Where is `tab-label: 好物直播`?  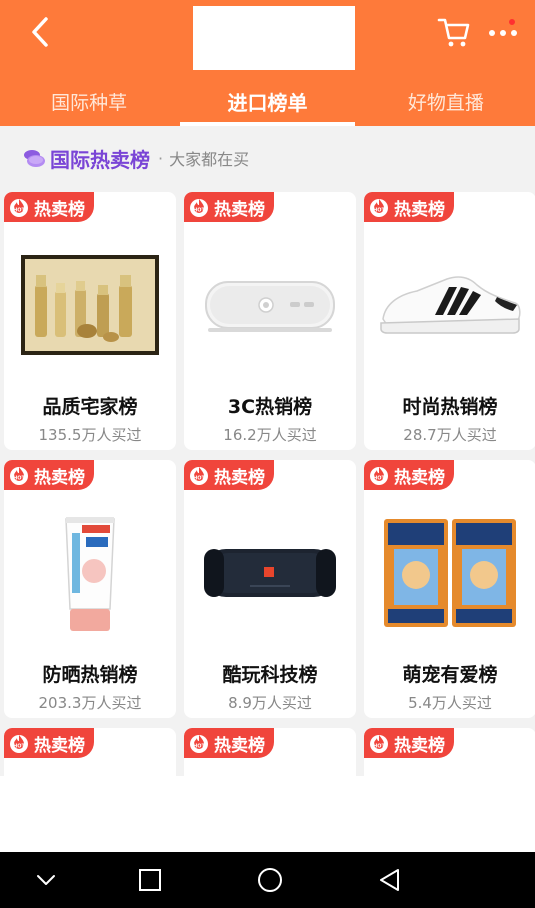
tab-label: 好物直播 is located at coordinates (445, 102).